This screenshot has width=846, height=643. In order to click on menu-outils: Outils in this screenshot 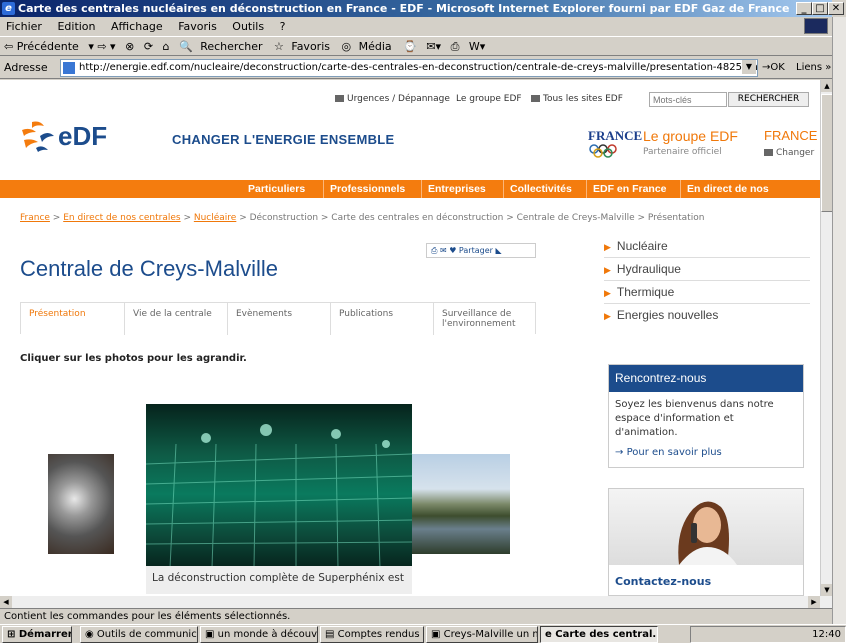, I will do `click(248, 26)`.